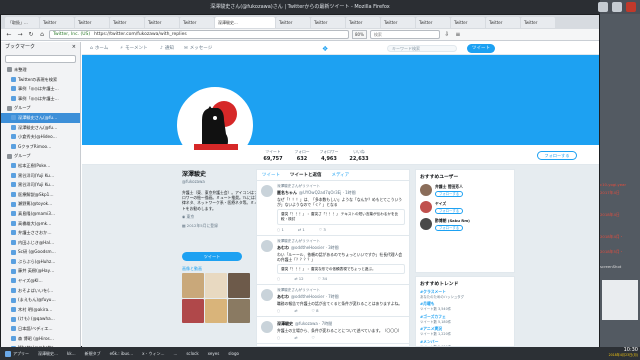  What do you see at coordinates (287, 192) in the screenshot?
I see `tweet-author: 匿名ちゃん` at bounding box center [287, 192].